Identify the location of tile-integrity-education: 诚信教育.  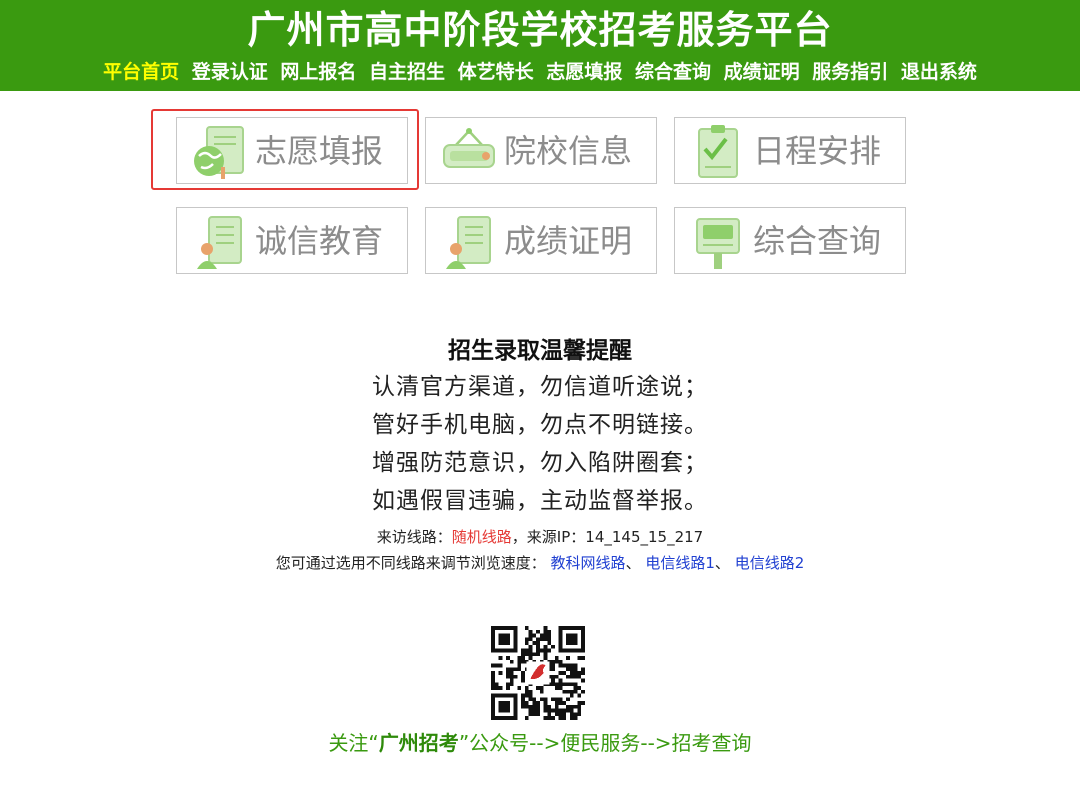
(292, 240).